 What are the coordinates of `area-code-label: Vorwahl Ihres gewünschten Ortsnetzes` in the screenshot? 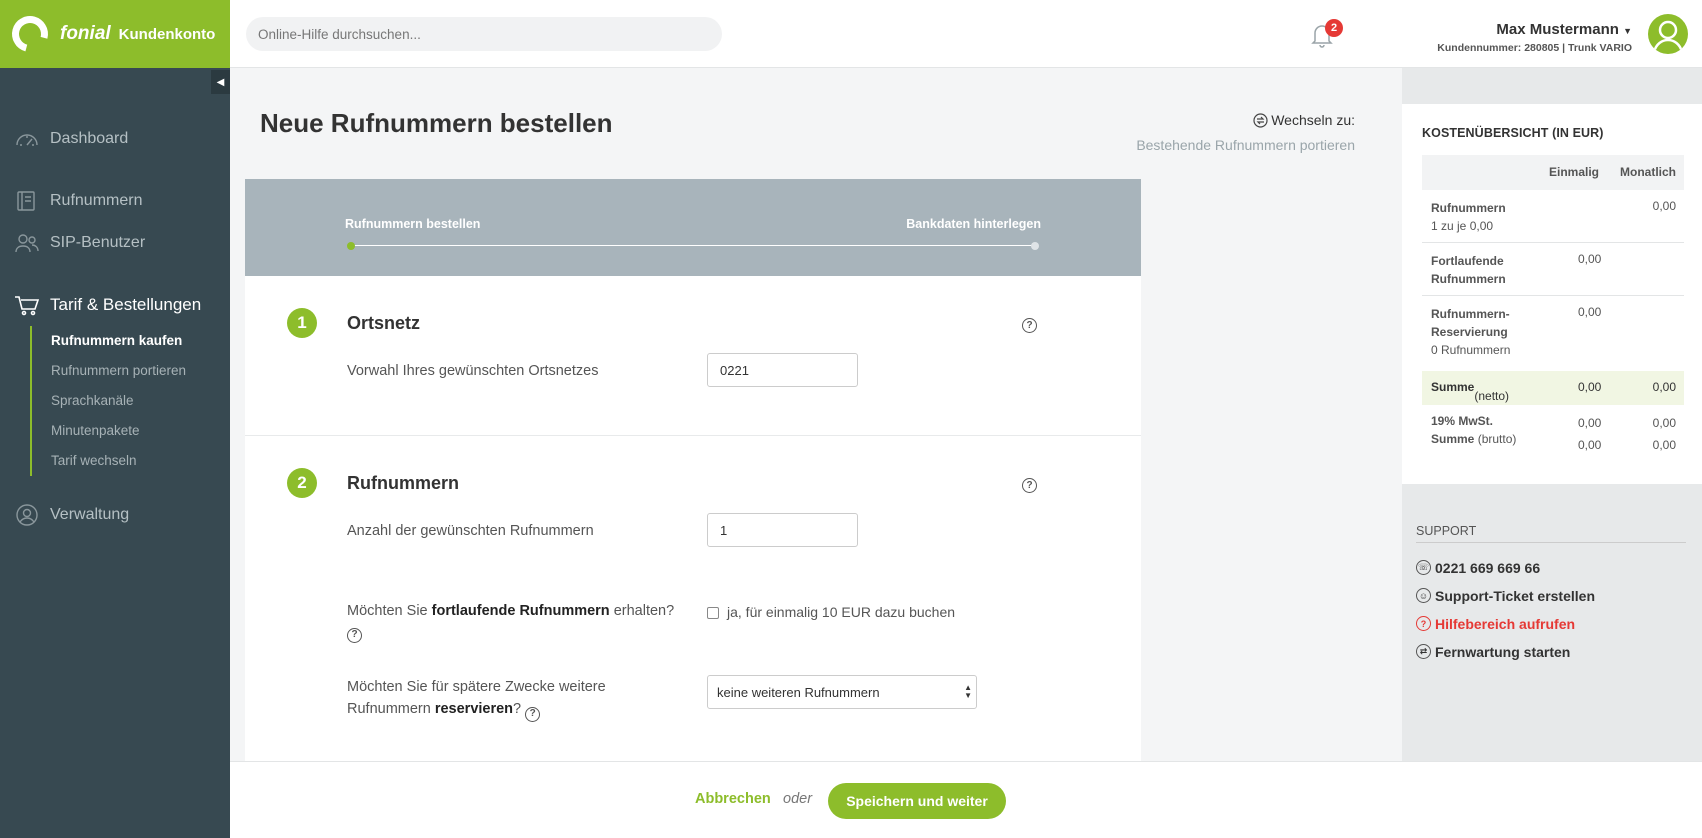 It's located at (473, 371).